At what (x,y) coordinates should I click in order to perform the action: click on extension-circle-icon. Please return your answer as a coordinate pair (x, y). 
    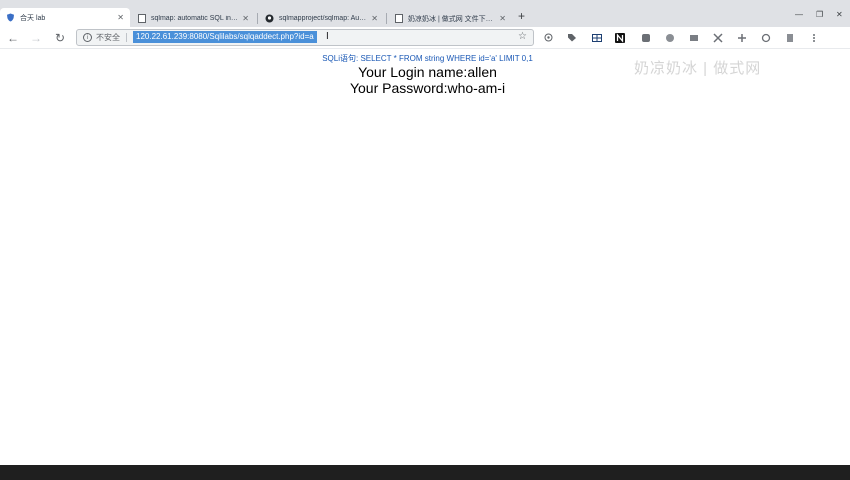
    Looking at the image, I should click on (548, 37).